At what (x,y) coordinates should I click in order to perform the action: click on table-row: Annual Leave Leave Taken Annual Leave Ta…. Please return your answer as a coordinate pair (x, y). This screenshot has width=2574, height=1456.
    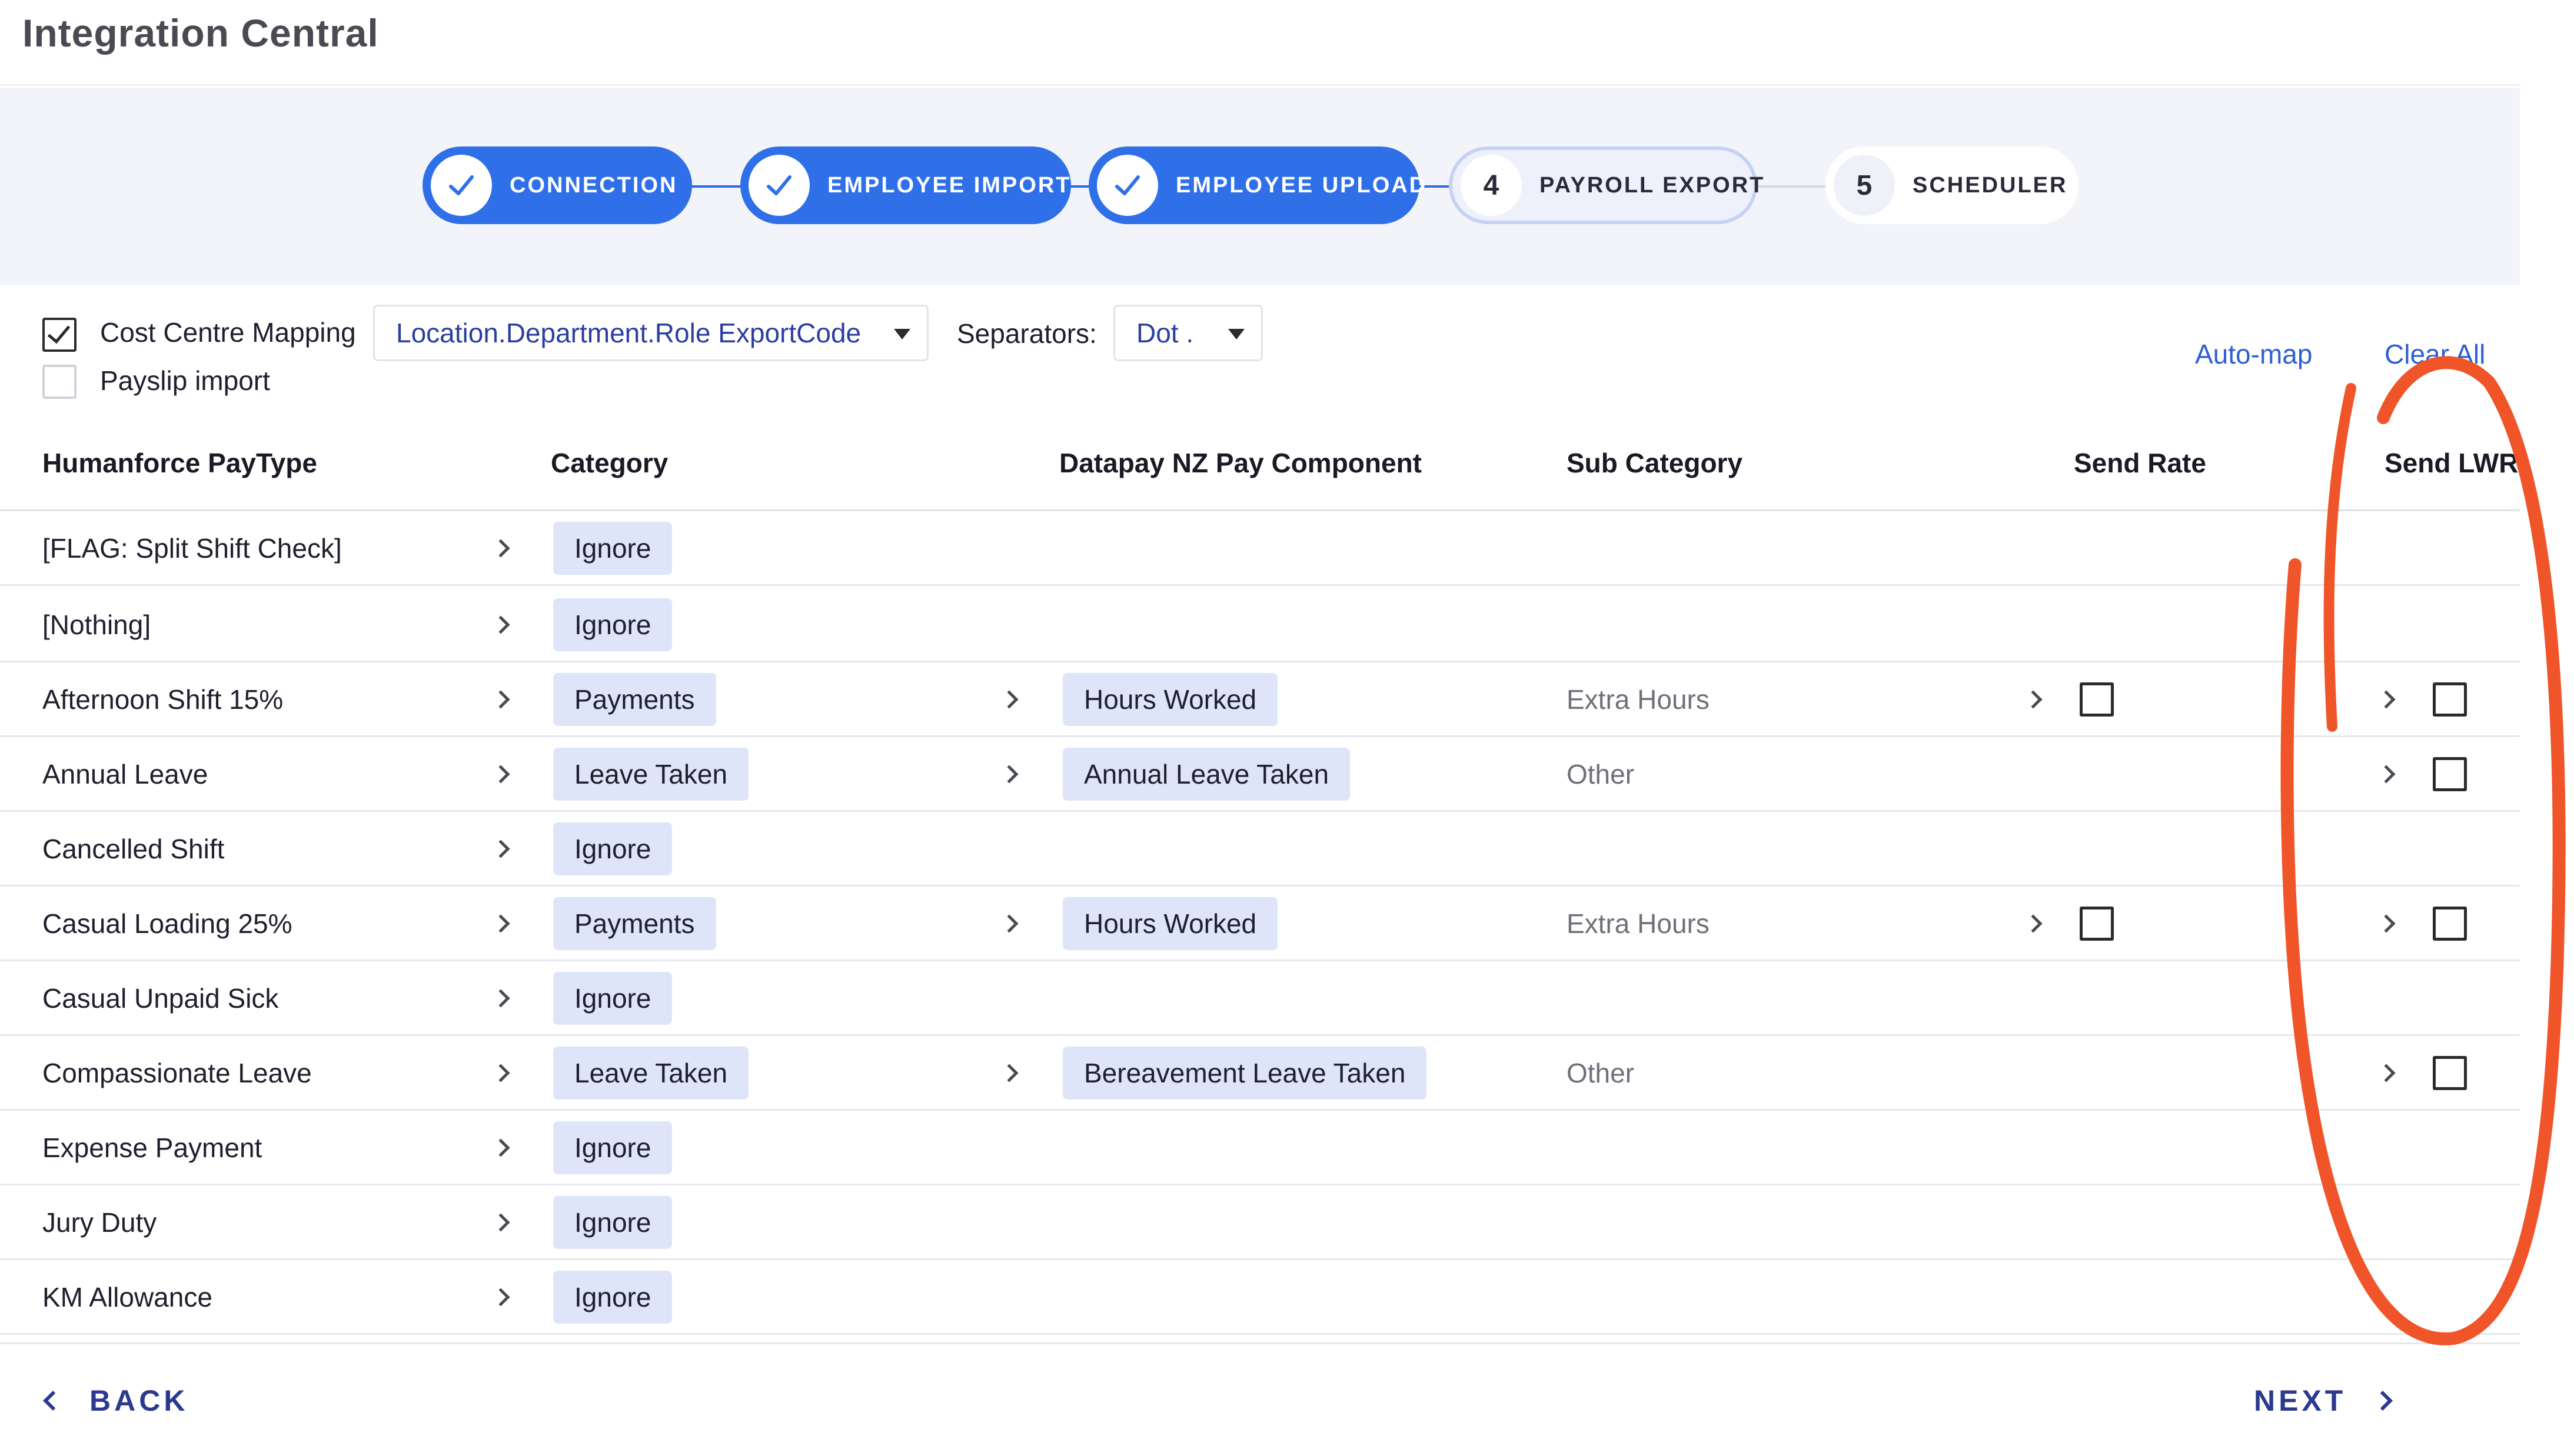
    Looking at the image, I should click on (1260, 774).